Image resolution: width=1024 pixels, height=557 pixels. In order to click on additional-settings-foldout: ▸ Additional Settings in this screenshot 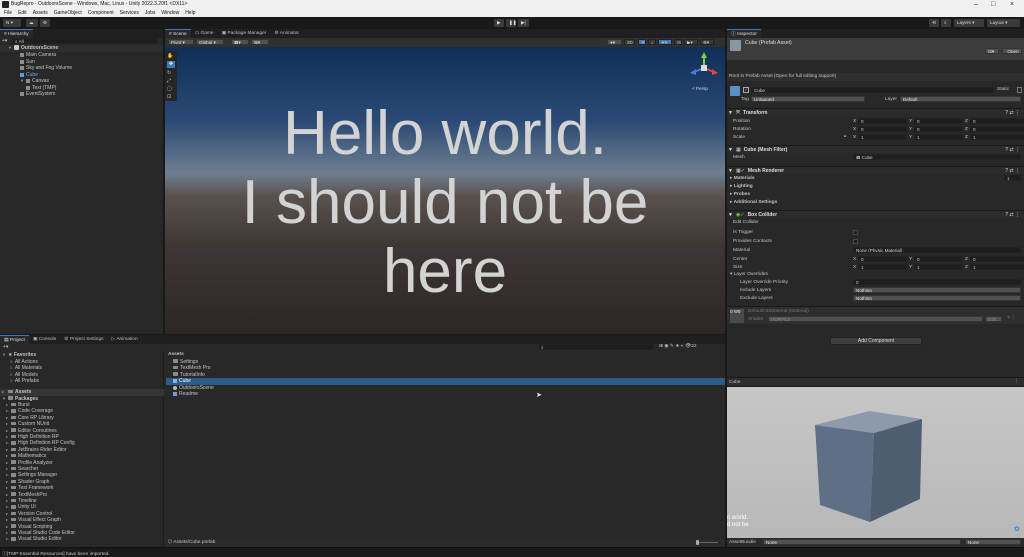, I will do `click(753, 202)`.